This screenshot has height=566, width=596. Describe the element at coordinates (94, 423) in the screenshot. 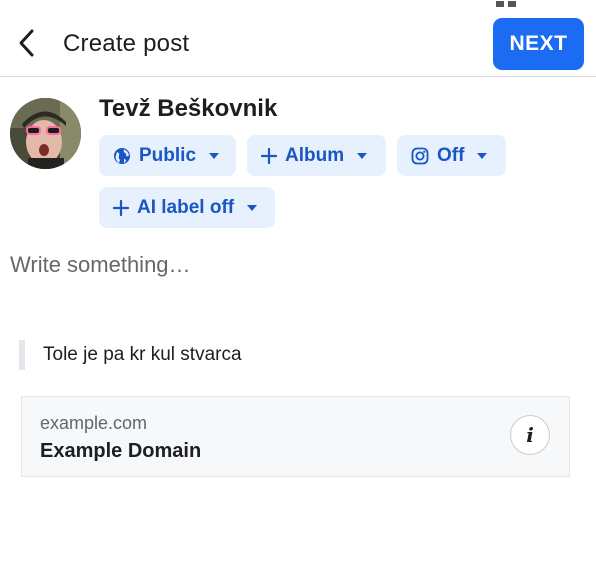

I see `link-domain: example.com` at that location.